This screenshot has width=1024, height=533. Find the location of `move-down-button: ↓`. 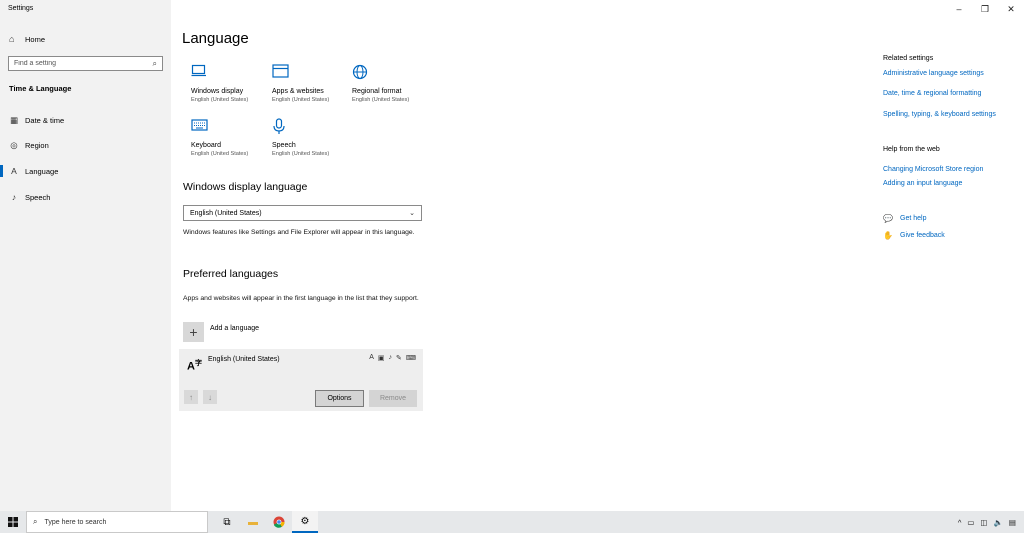

move-down-button: ↓ is located at coordinates (210, 397).